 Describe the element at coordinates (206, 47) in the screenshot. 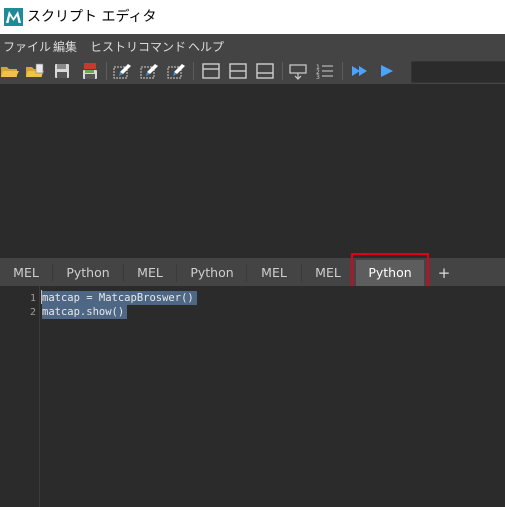

I see `menu-help: ヘルプ` at that location.